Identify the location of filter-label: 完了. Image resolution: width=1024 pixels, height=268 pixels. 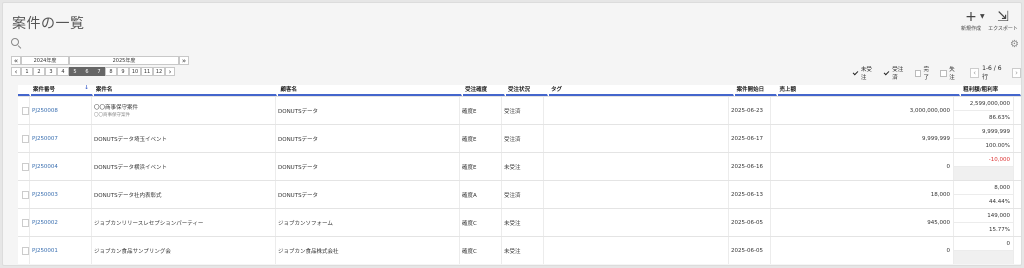
(926, 74).